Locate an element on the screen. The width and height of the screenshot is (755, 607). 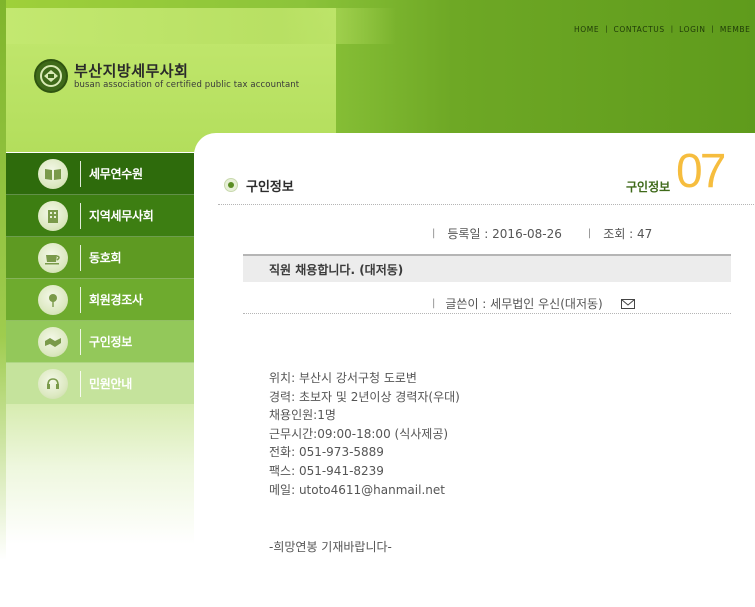
sidebar-item-member-events: 회원경조사 is located at coordinates (100, 300).